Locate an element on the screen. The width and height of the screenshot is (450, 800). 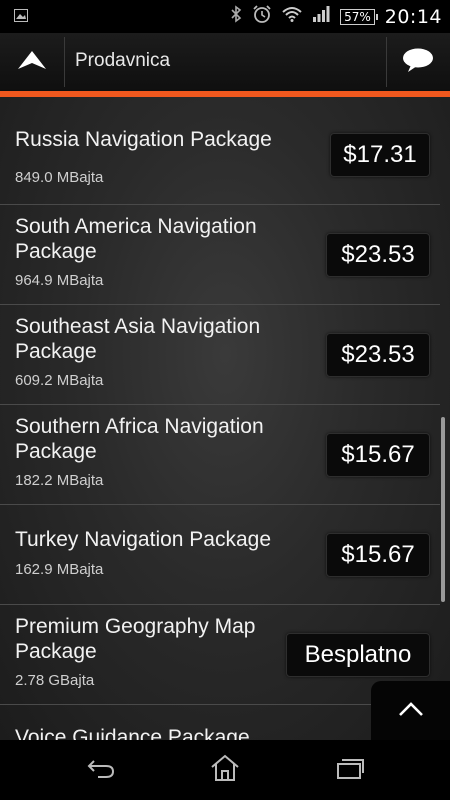
scrollbar is located at coordinates (443, 509).